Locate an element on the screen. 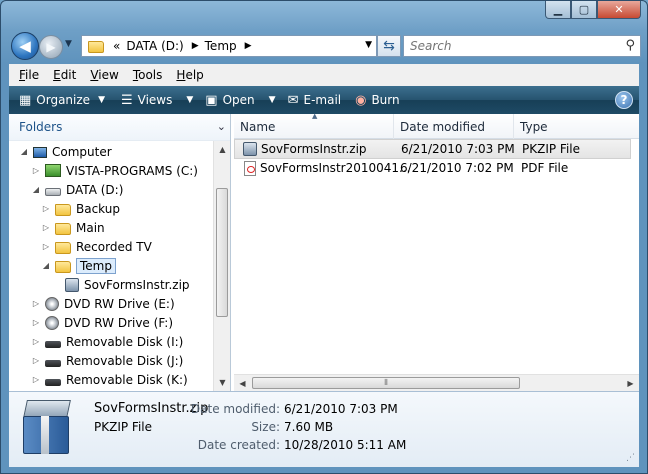 The width and height of the screenshot is (648, 474). address-overflow: « is located at coordinates (116, 46).